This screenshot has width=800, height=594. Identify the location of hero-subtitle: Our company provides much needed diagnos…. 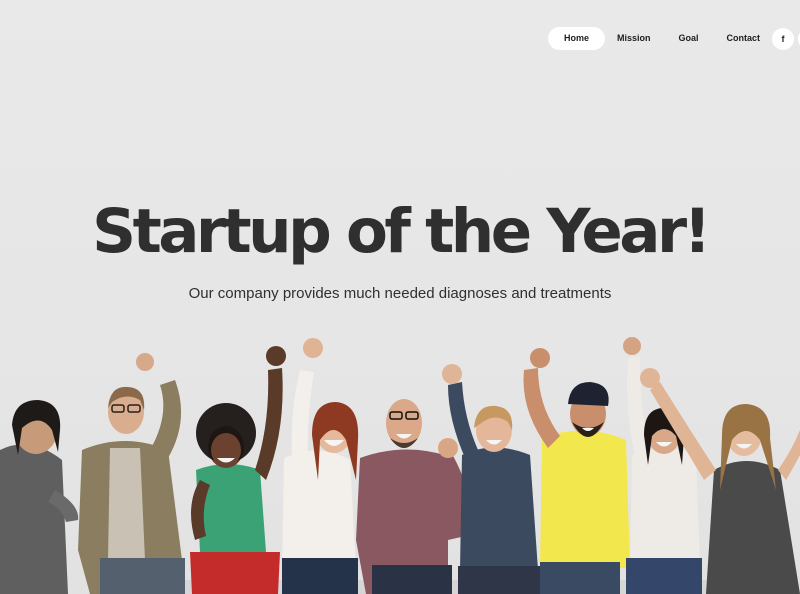
(400, 293).